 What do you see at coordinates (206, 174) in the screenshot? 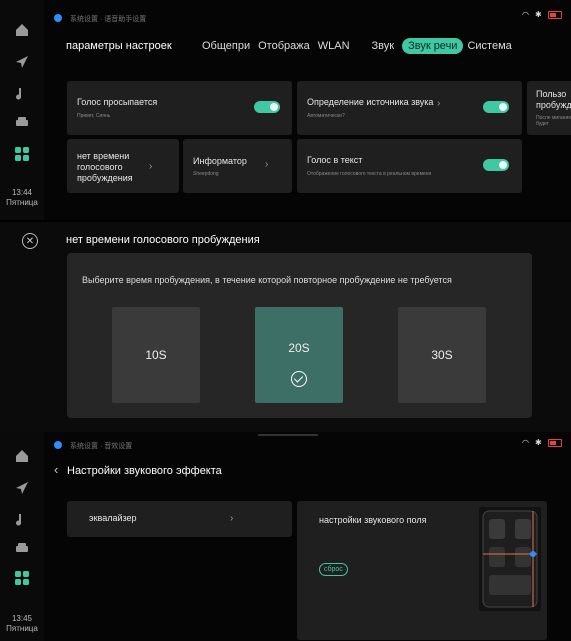
I see `card-subtitle: Sheepdong` at bounding box center [206, 174].